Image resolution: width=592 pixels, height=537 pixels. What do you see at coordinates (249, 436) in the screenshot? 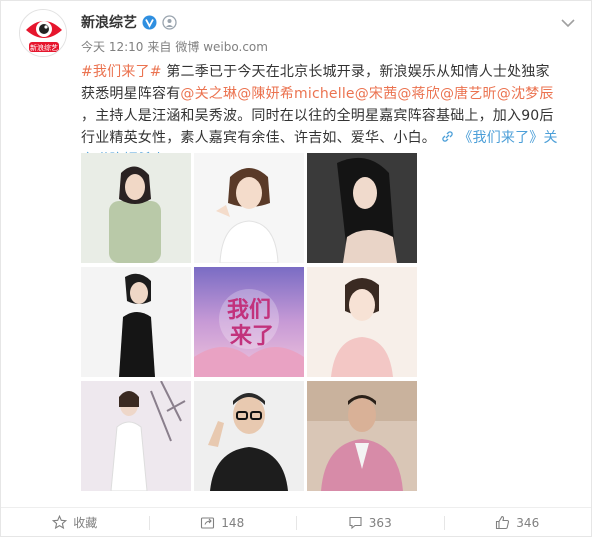
I see `photo-man-glasses` at bounding box center [249, 436].